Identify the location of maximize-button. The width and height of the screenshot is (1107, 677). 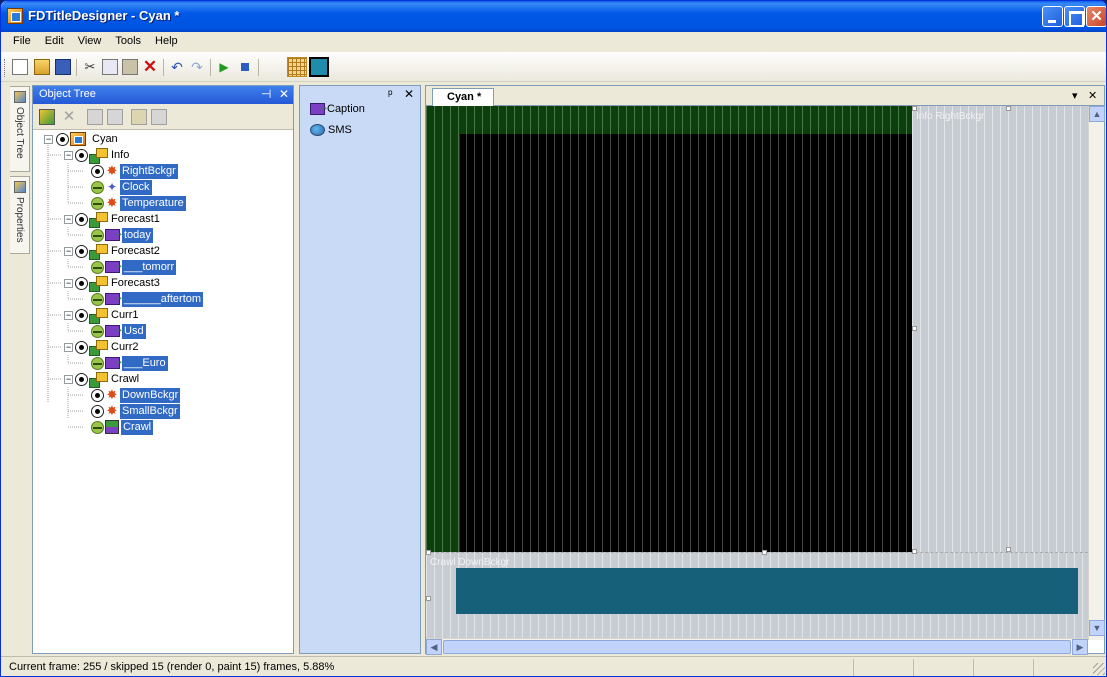
(1074, 16).